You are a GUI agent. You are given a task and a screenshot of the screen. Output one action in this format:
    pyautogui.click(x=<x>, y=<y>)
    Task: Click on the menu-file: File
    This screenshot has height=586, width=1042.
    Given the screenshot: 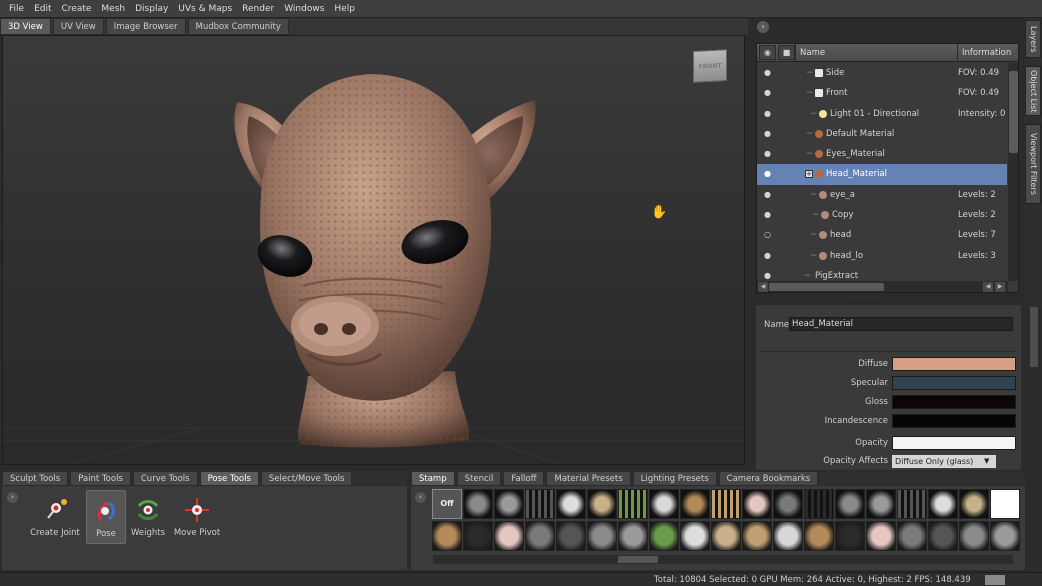 What is the action you would take?
    pyautogui.click(x=16, y=9)
    